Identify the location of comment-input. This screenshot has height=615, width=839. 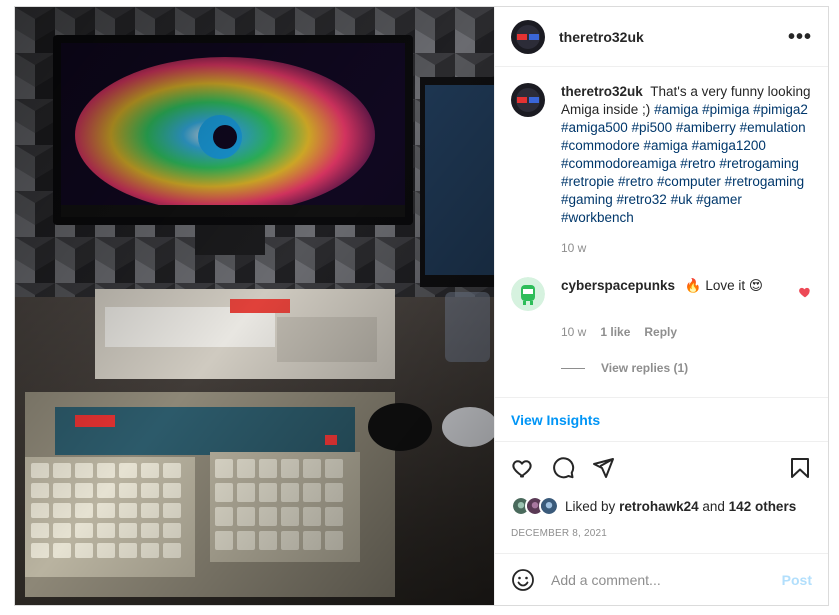
(666, 579).